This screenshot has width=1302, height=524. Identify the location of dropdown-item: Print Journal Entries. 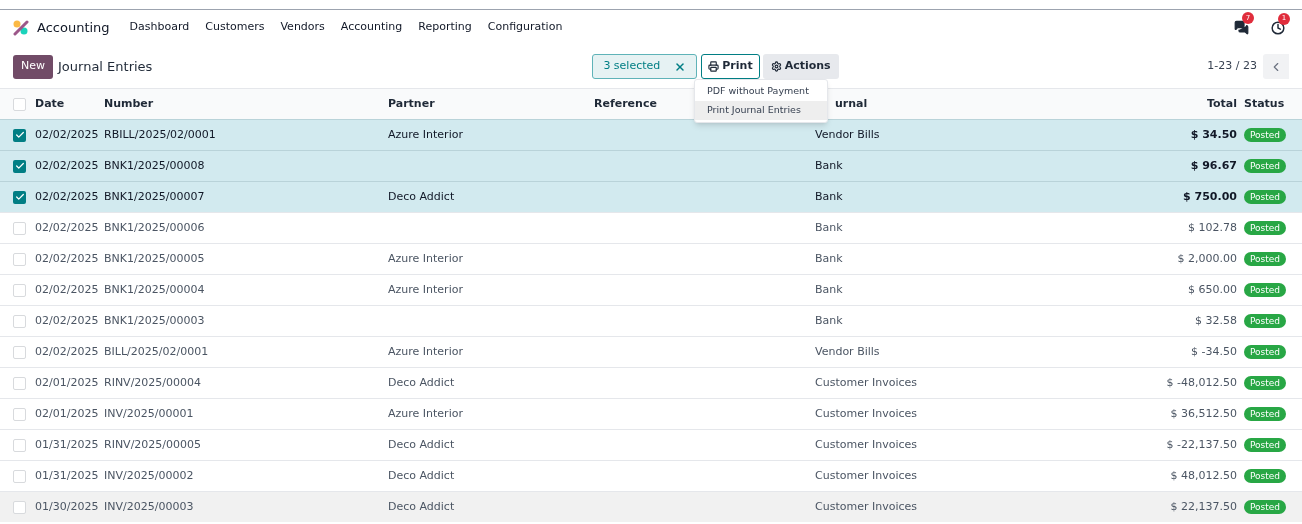
(761, 110).